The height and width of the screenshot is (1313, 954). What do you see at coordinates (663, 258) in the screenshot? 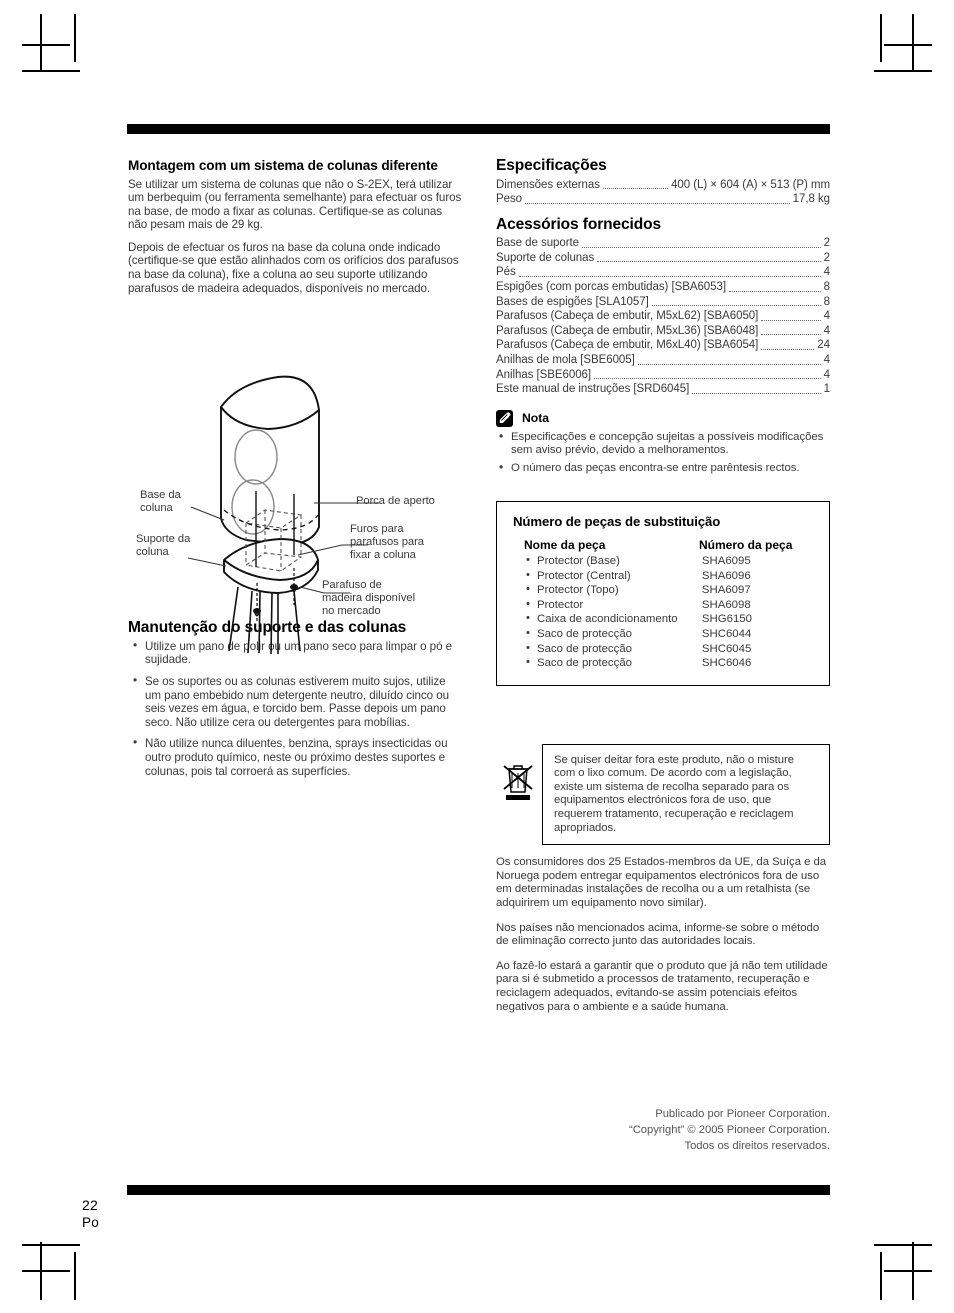
I see `accessory-row: Suporte de colunas 2` at bounding box center [663, 258].